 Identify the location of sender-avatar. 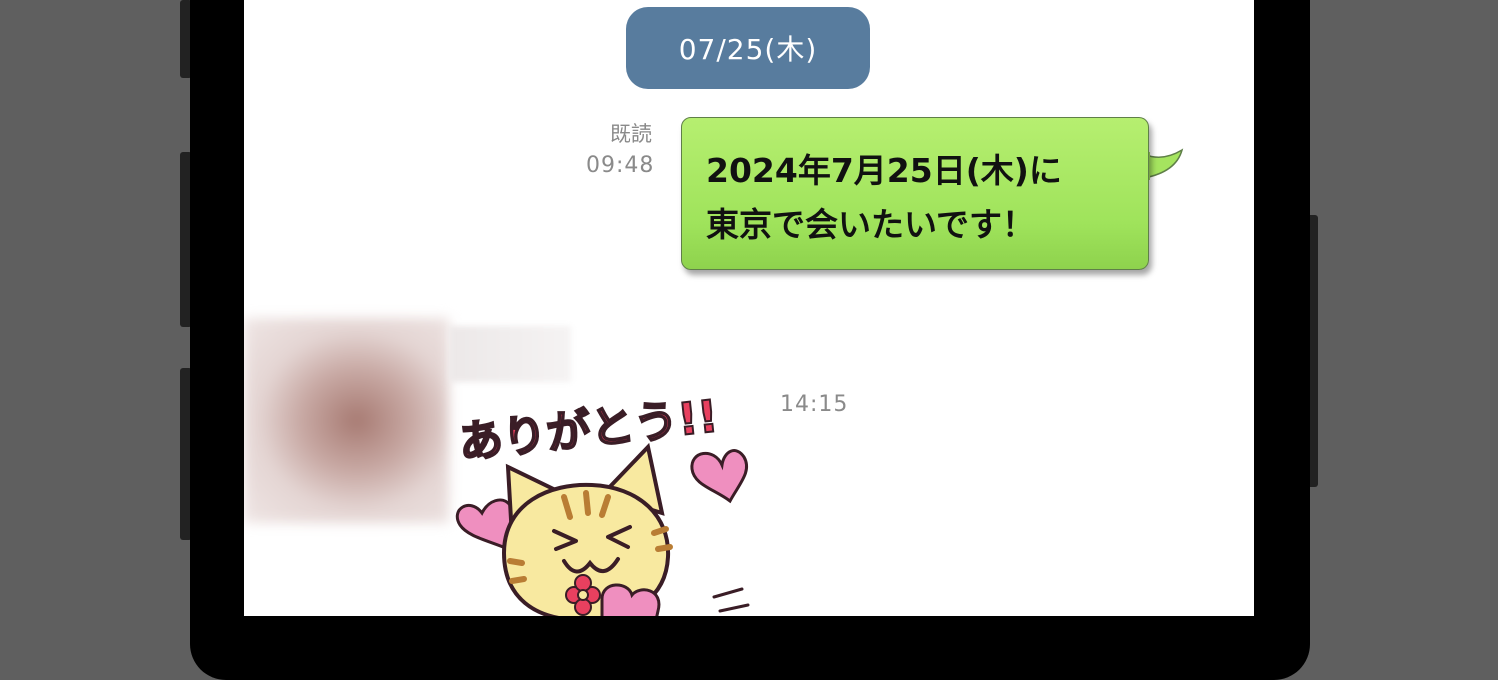
(346, 420).